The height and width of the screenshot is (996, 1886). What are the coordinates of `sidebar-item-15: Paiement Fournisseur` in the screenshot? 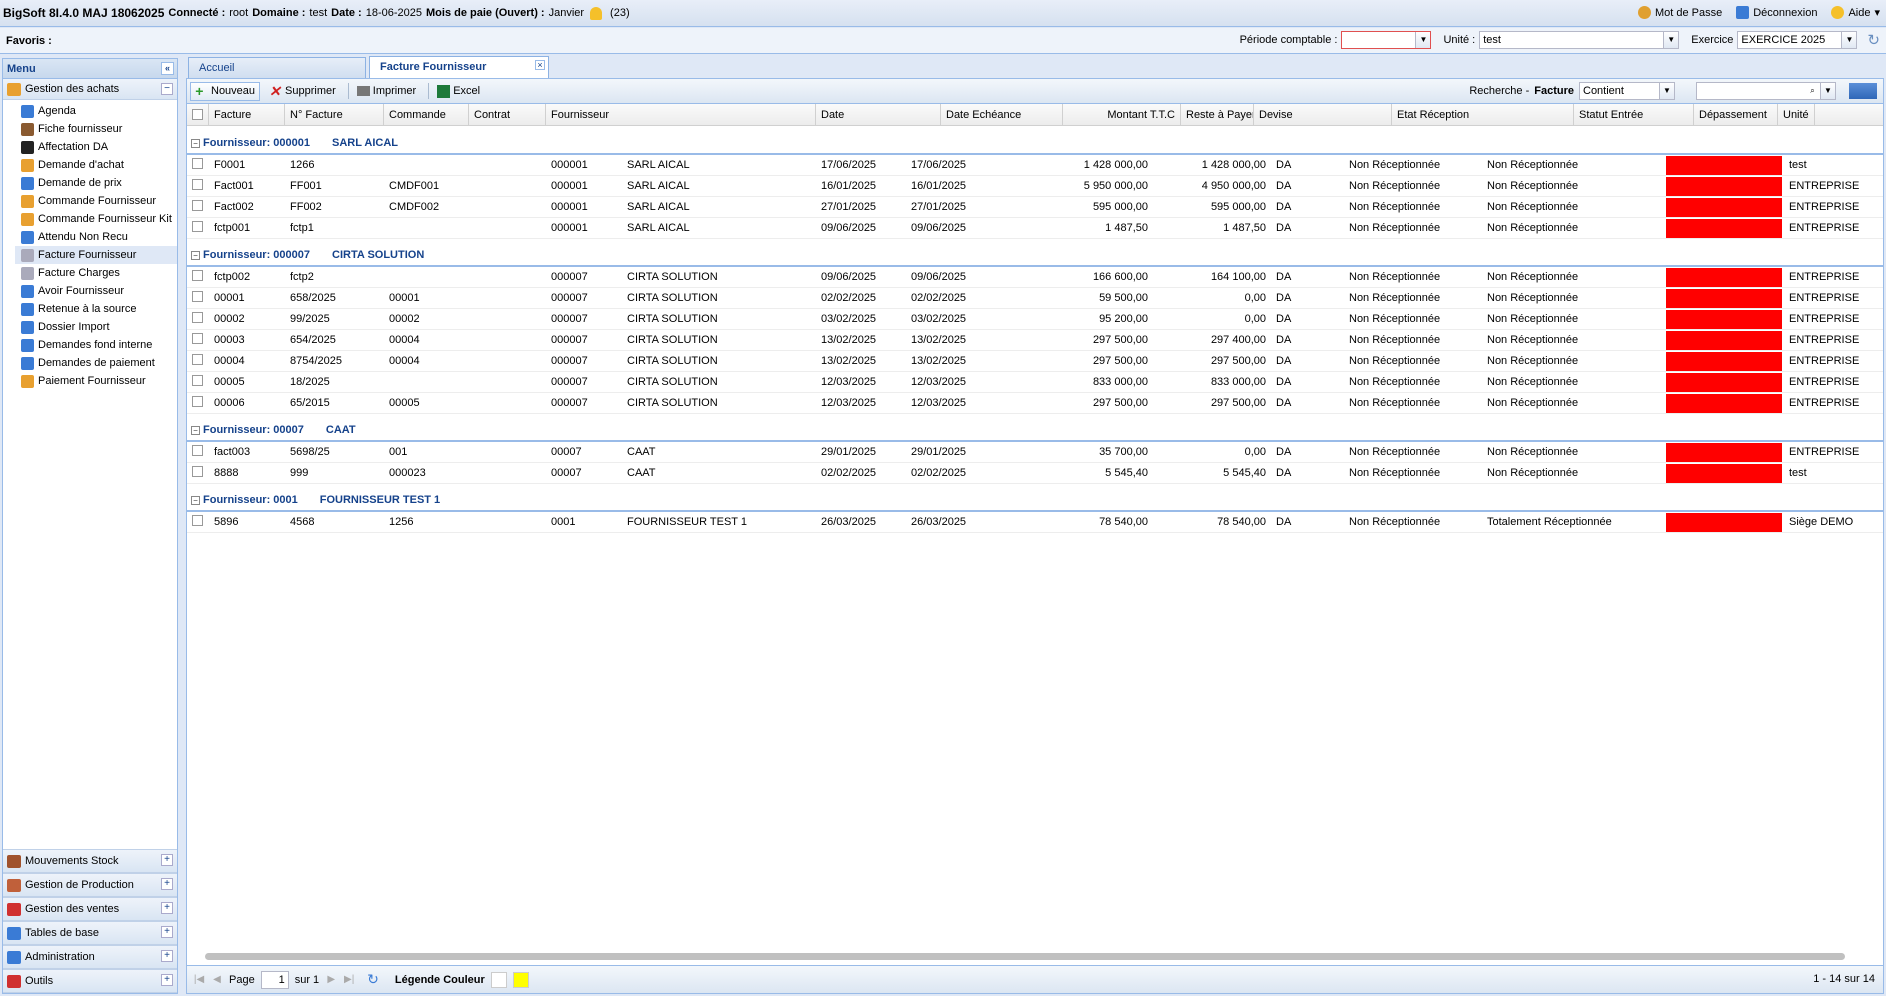 It's located at (96, 381).